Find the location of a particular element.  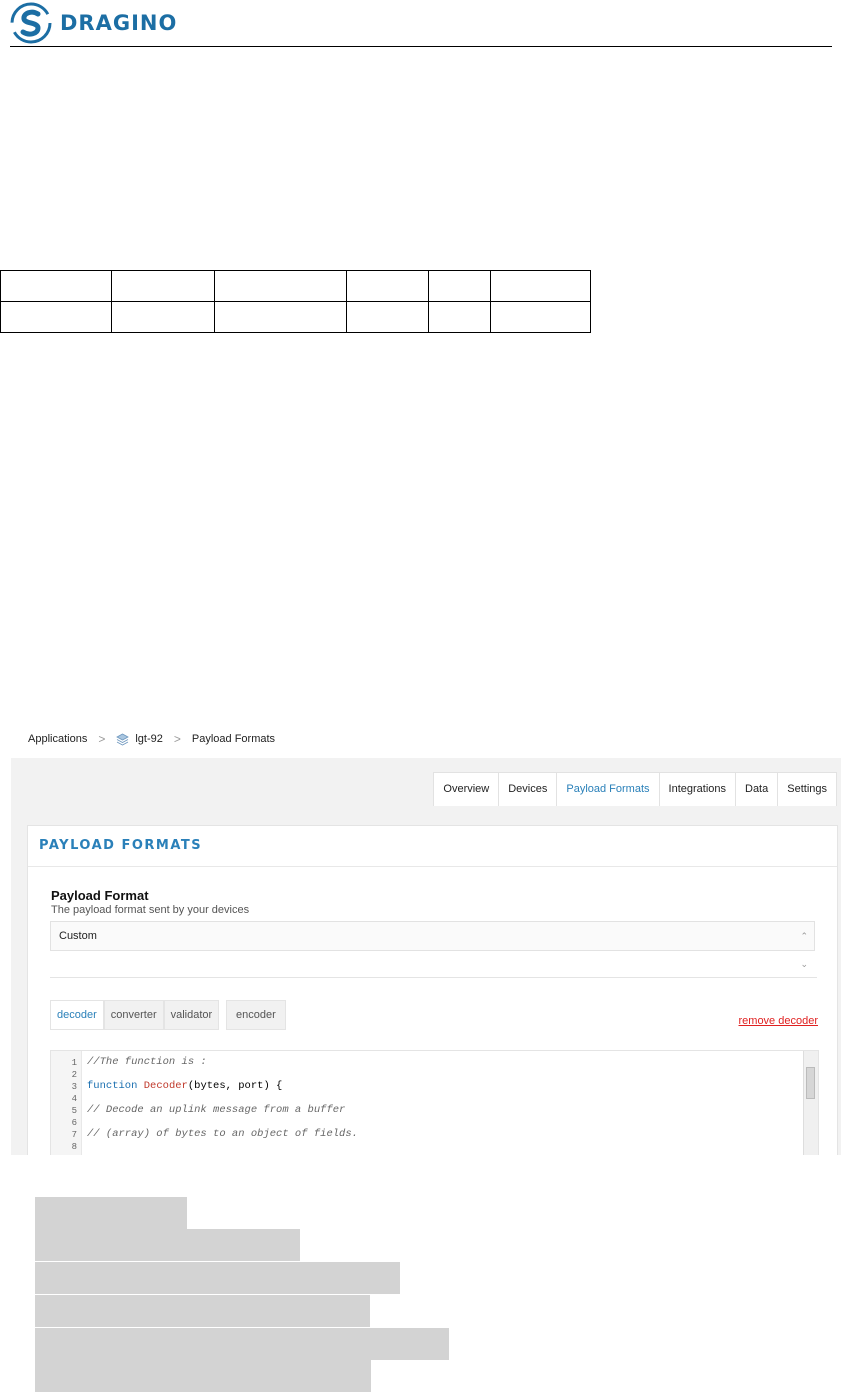

line-number: 4 is located at coordinates (74, 1099).